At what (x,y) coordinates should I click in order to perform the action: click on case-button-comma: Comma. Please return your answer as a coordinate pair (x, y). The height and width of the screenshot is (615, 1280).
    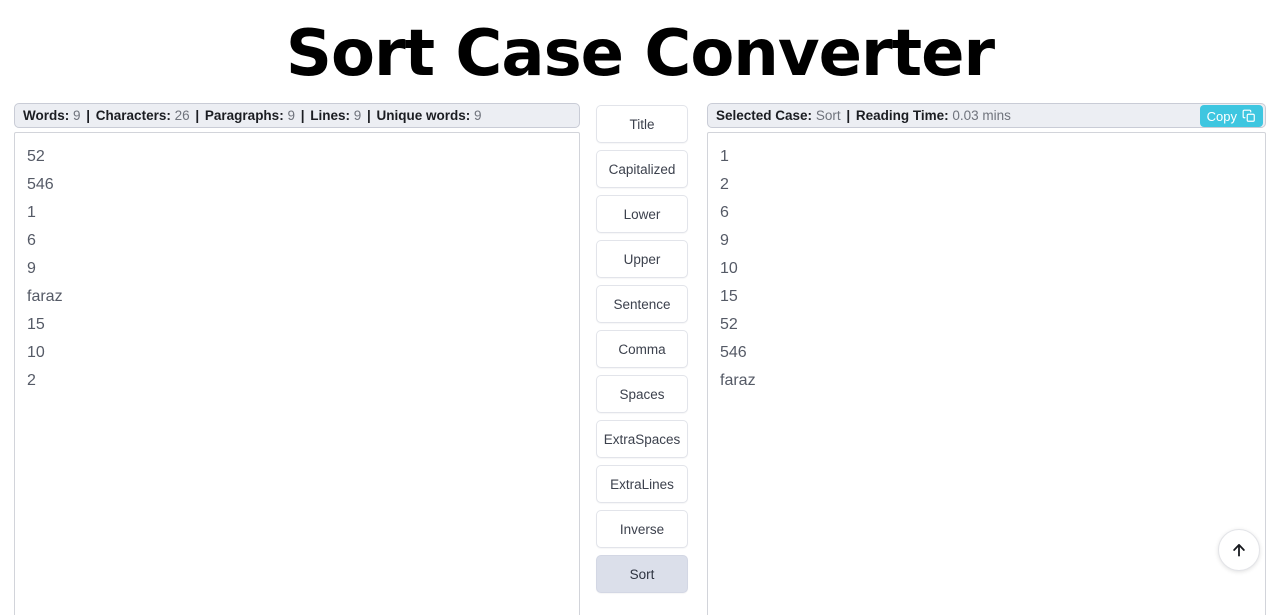
    Looking at the image, I should click on (642, 349).